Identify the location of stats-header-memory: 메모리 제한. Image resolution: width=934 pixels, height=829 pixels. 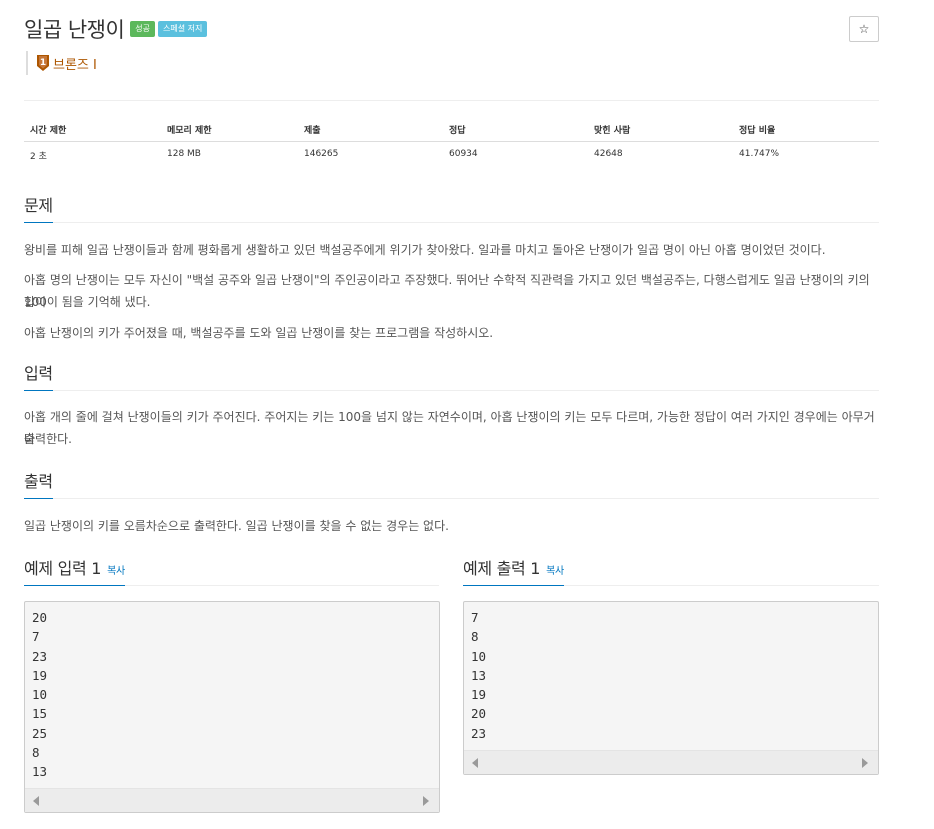
(189, 131).